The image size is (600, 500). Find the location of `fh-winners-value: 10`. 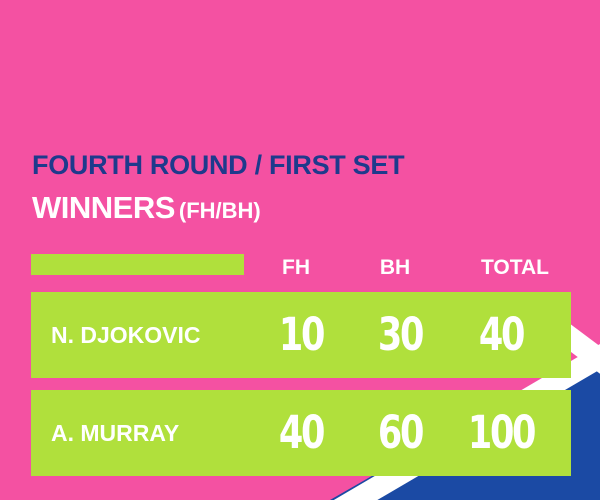

fh-winners-value: 10 is located at coordinates (302, 334).